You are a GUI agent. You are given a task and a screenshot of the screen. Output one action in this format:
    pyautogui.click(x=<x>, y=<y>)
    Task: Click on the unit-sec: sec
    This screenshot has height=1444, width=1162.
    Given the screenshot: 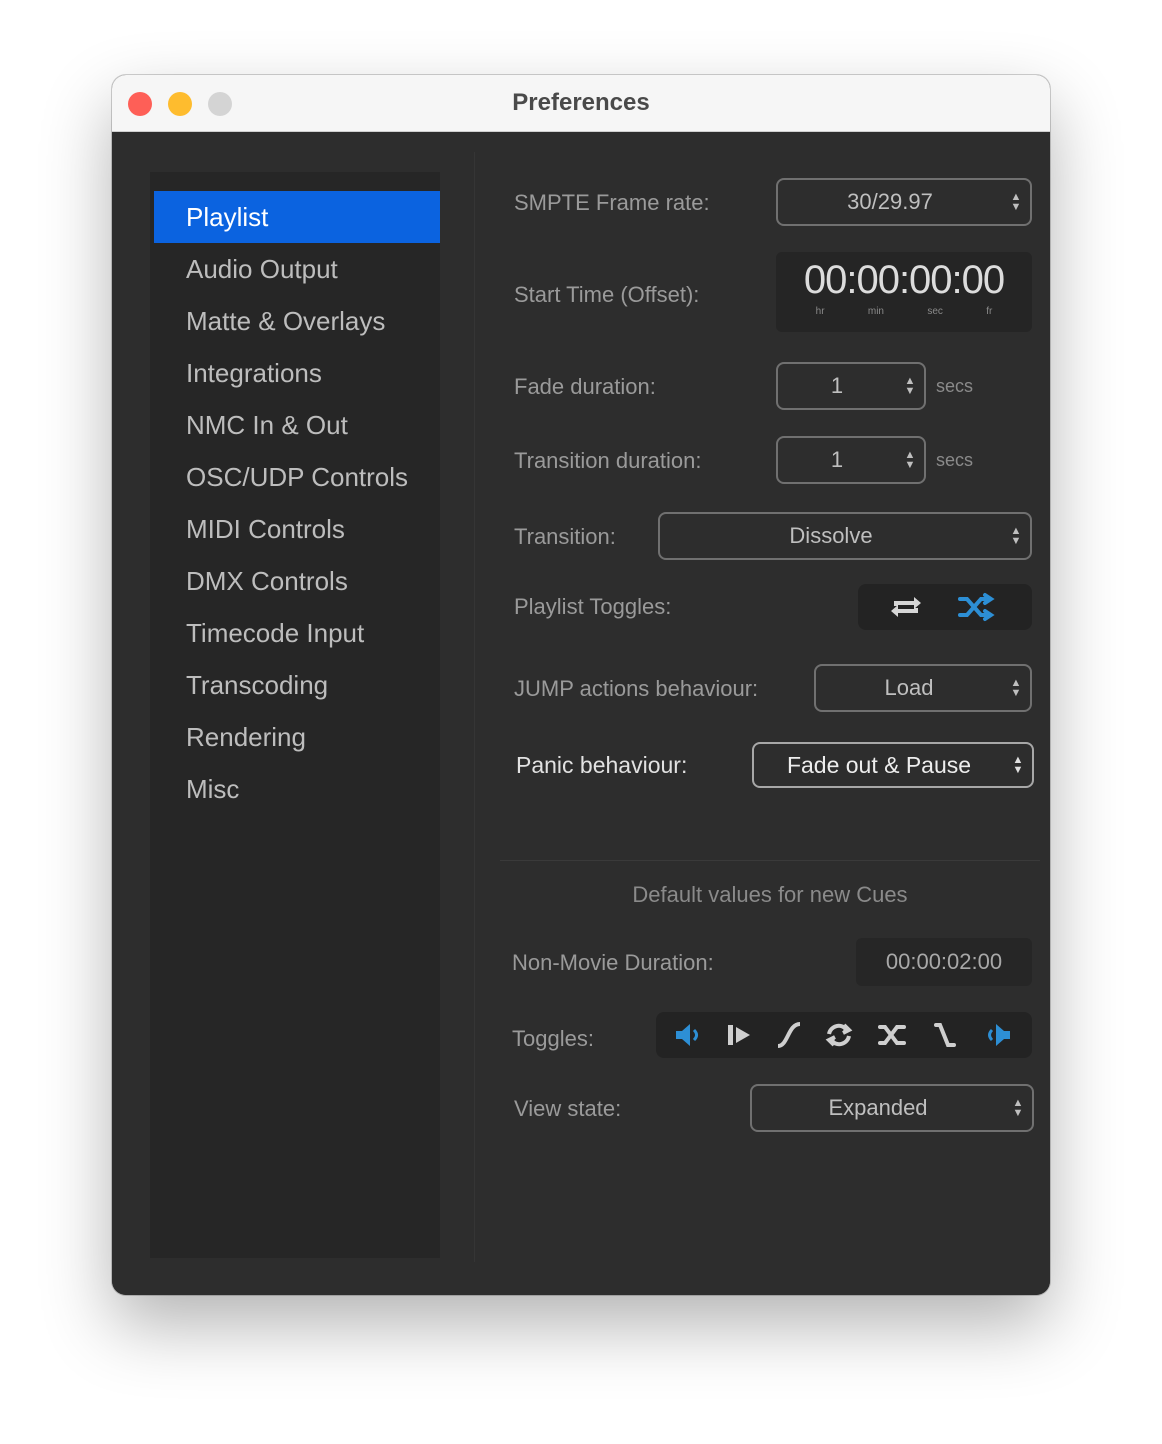 What is the action you would take?
    pyautogui.click(x=935, y=311)
    